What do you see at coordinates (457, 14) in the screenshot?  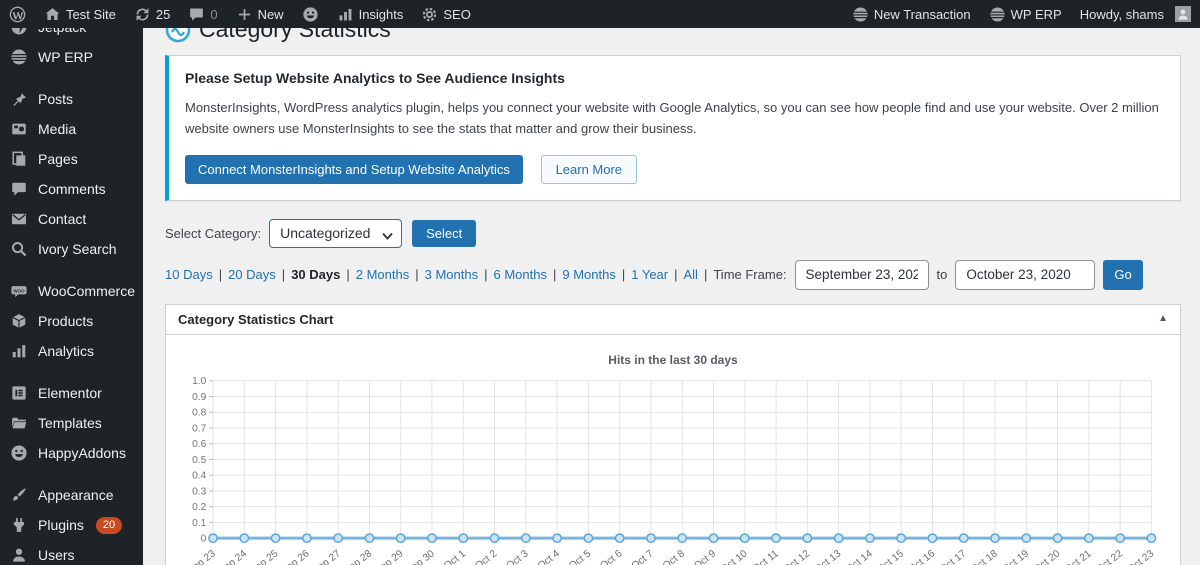 I see `seo-label: SEO` at bounding box center [457, 14].